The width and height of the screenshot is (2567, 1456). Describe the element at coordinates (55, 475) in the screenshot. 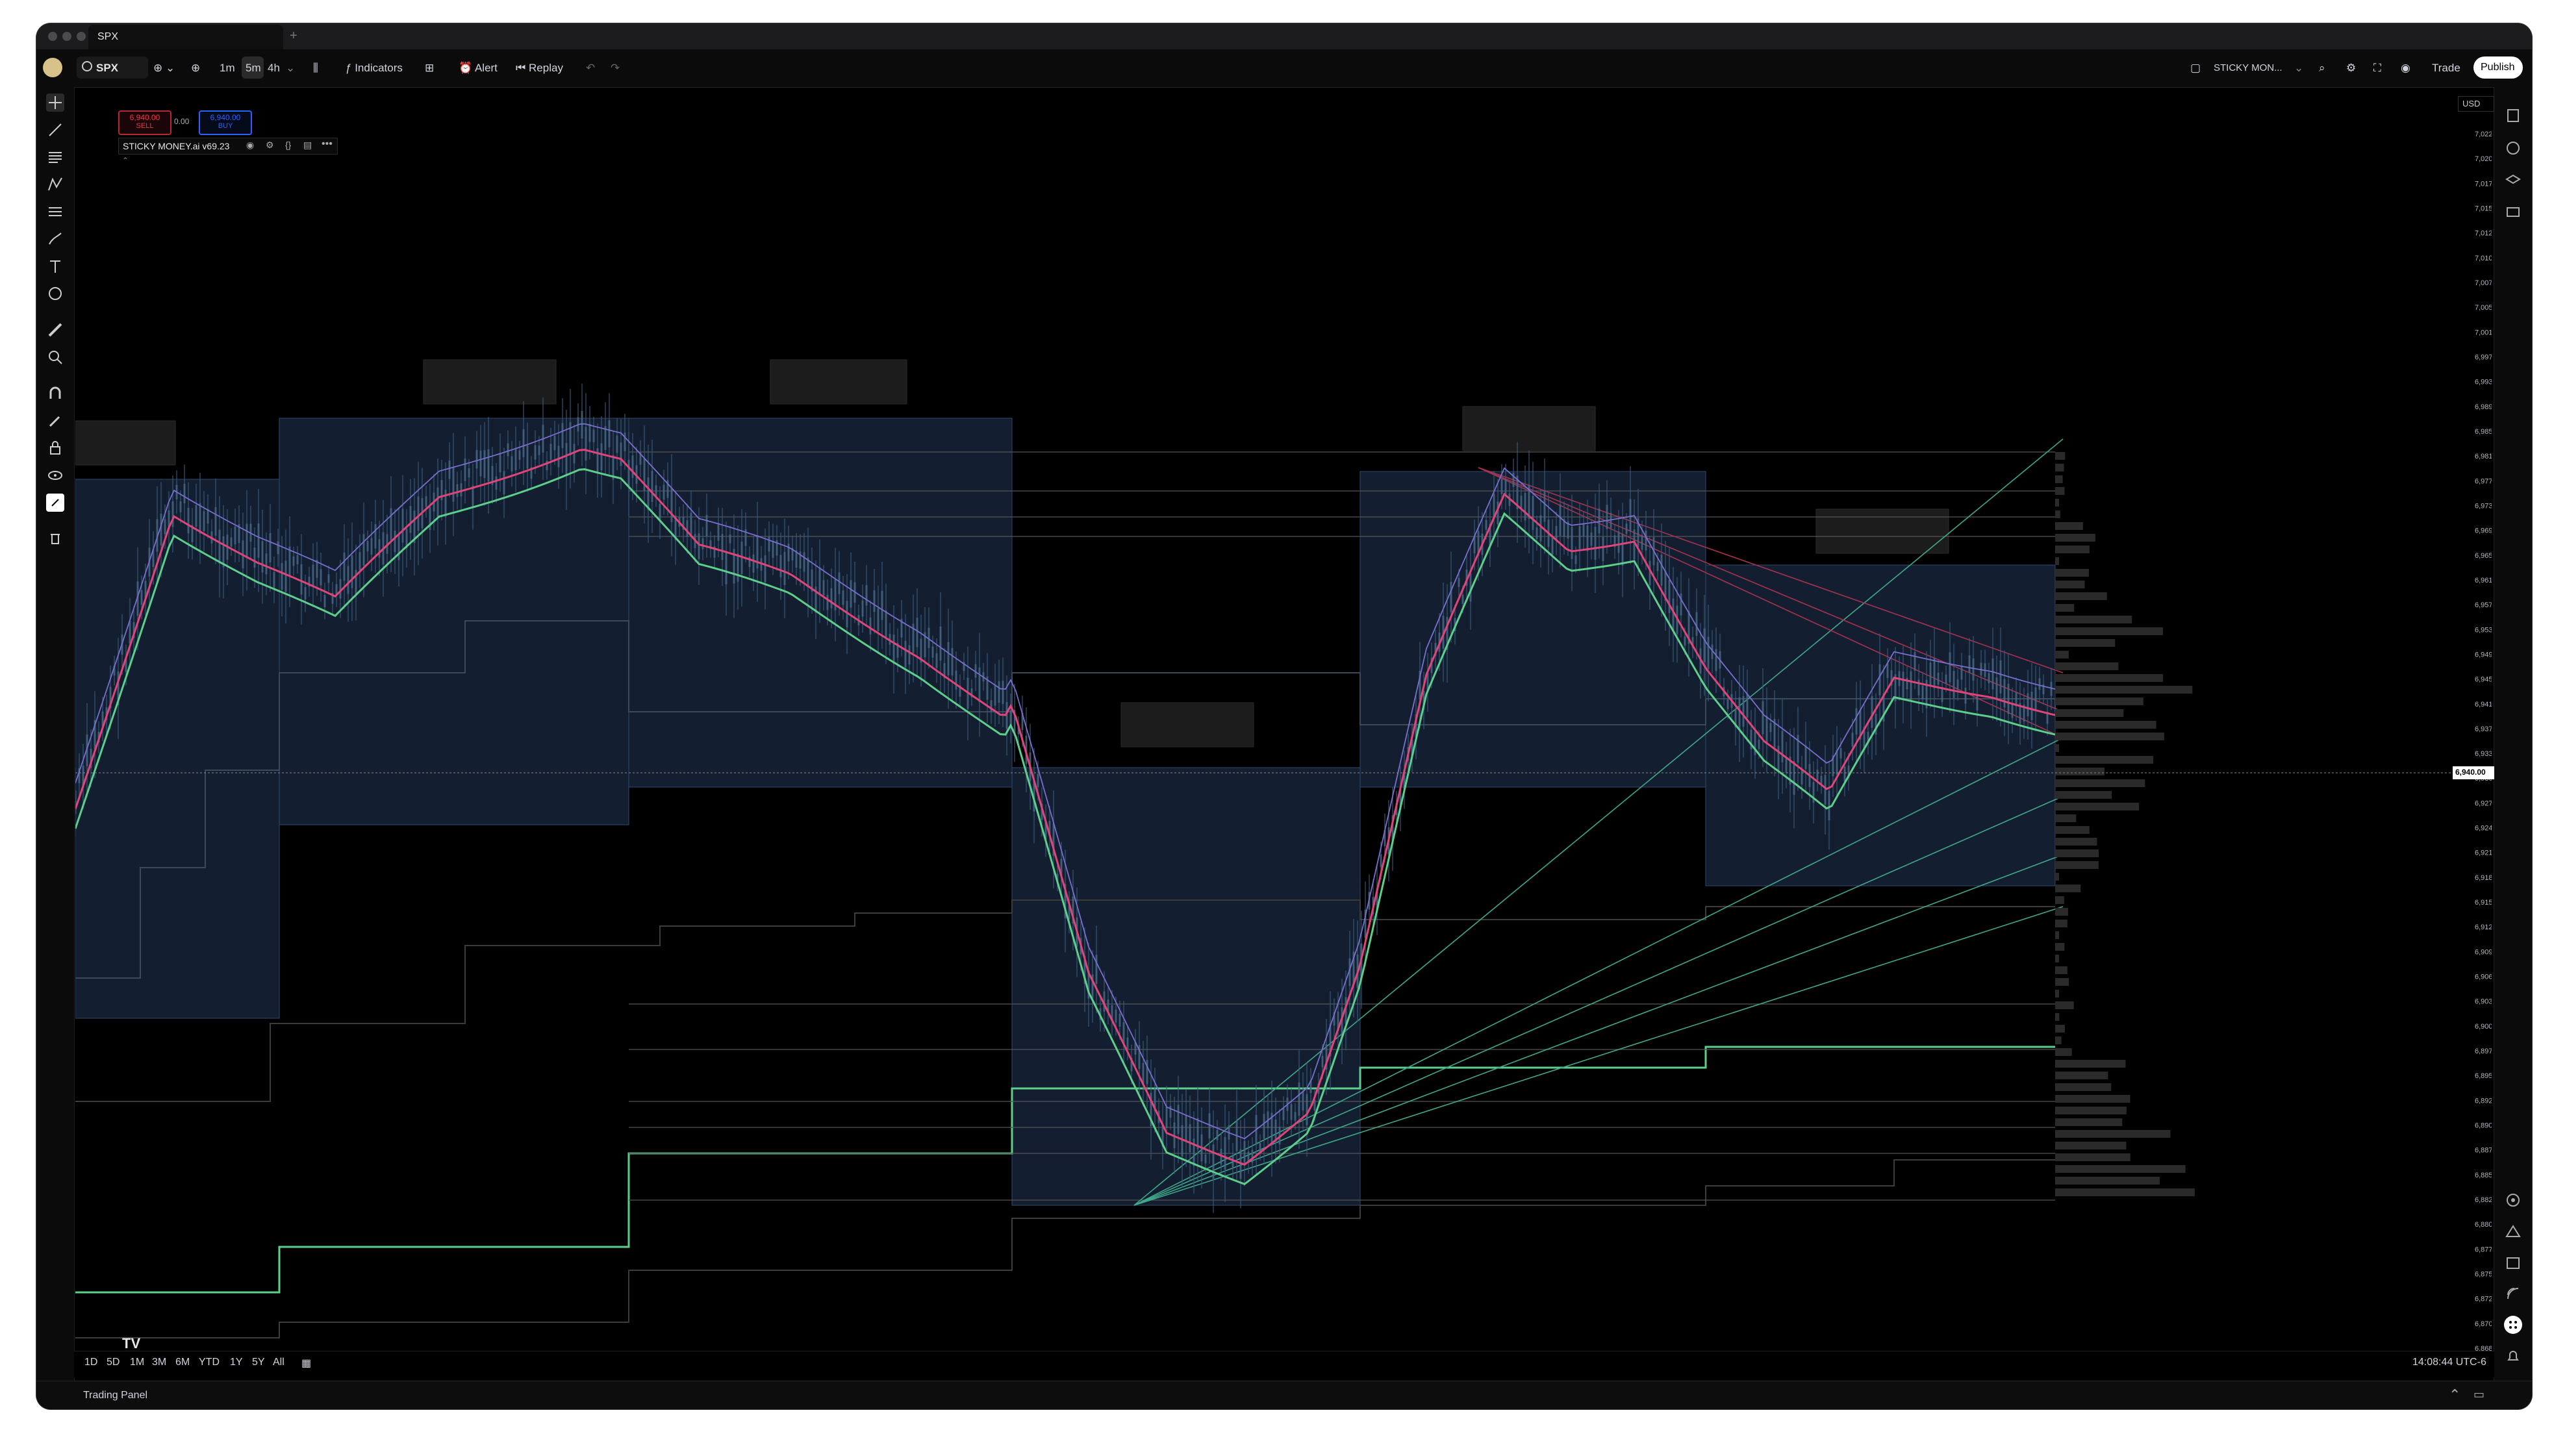

I see `eye-icon` at that location.